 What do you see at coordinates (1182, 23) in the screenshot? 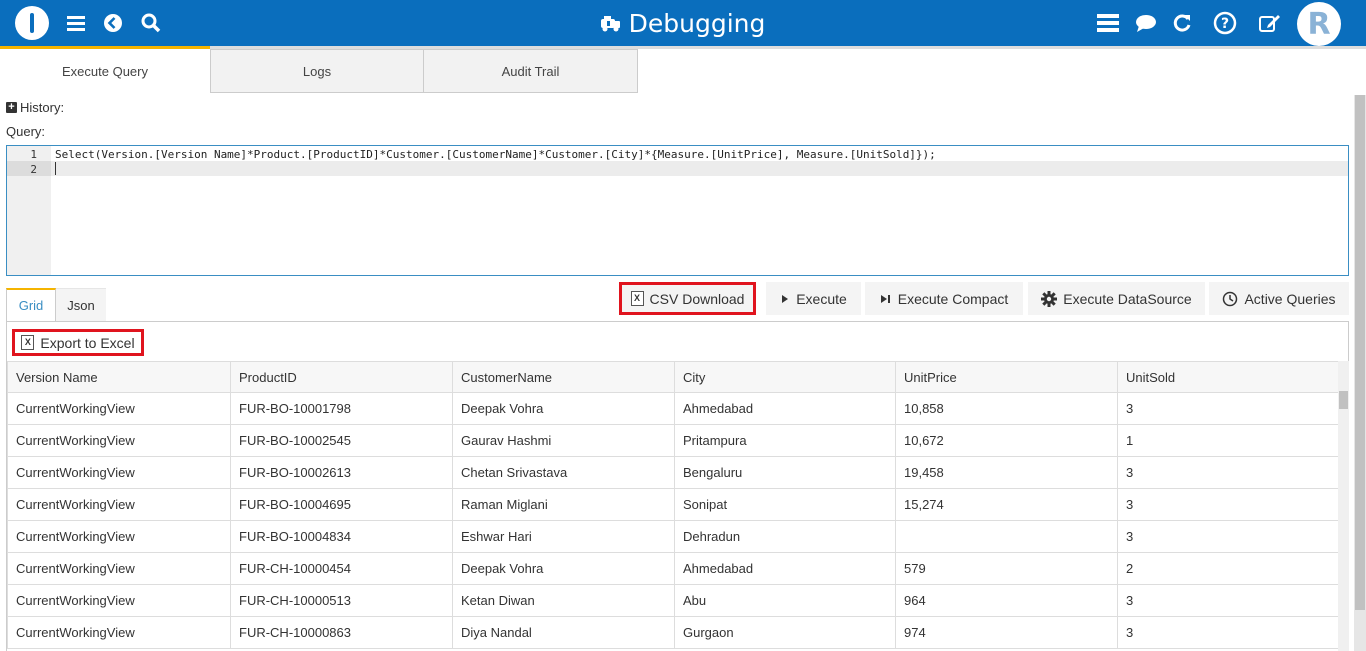
I see `refresh-icon` at bounding box center [1182, 23].